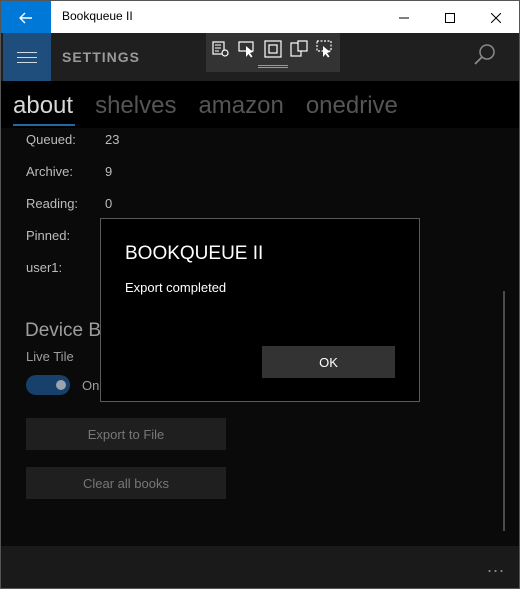 The height and width of the screenshot is (589, 520). Describe the element at coordinates (352, 109) in the screenshot. I see `tab-onedrive: onedrive` at that location.